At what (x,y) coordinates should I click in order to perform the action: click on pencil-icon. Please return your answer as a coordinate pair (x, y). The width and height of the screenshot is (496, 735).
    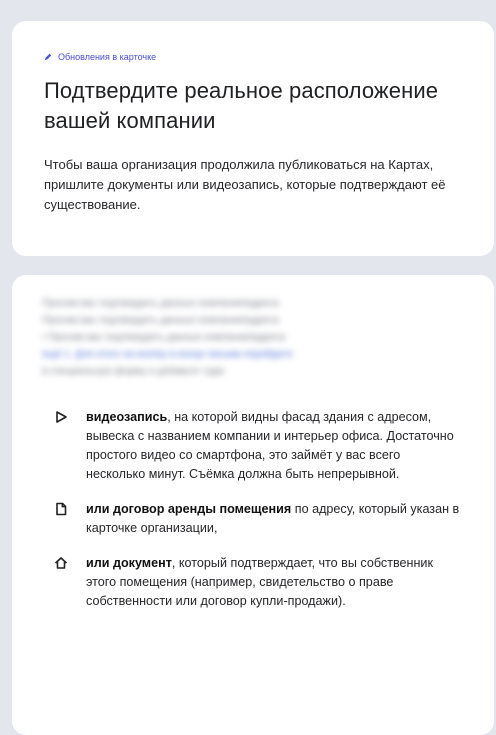
    Looking at the image, I should click on (48, 57).